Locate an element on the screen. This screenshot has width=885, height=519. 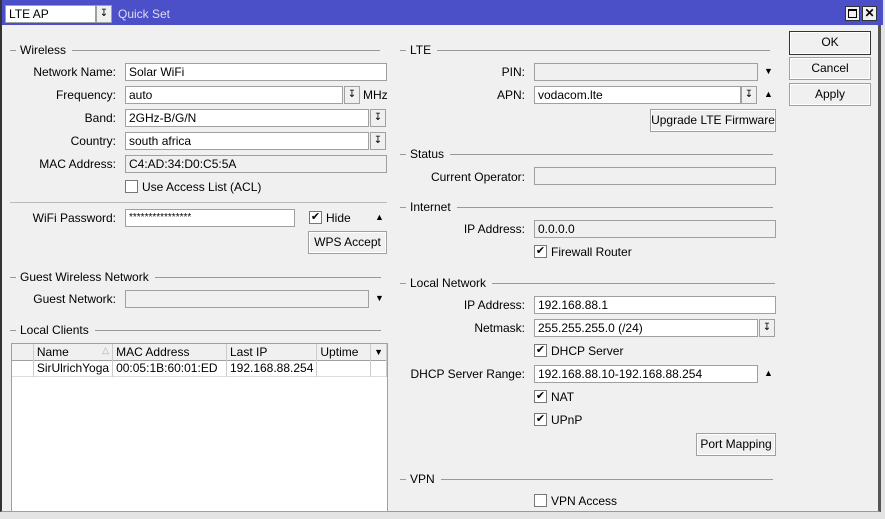
hide-label: Hide is located at coordinates (338, 218).